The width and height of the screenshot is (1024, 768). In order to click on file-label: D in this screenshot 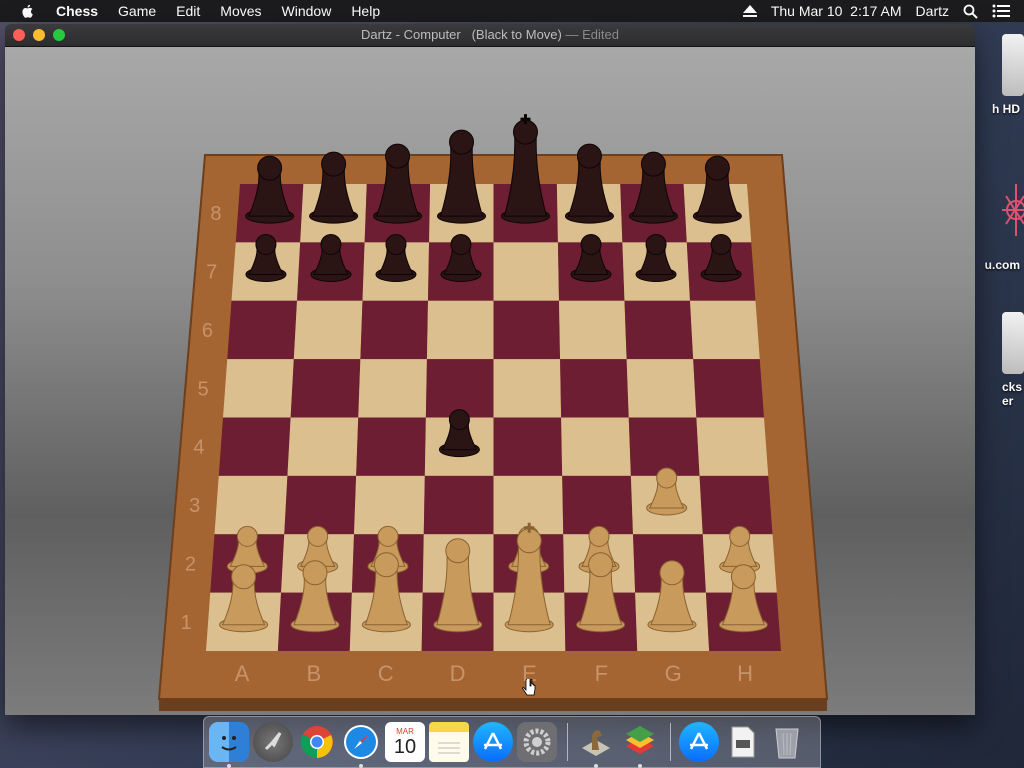, I will do `click(458, 673)`.